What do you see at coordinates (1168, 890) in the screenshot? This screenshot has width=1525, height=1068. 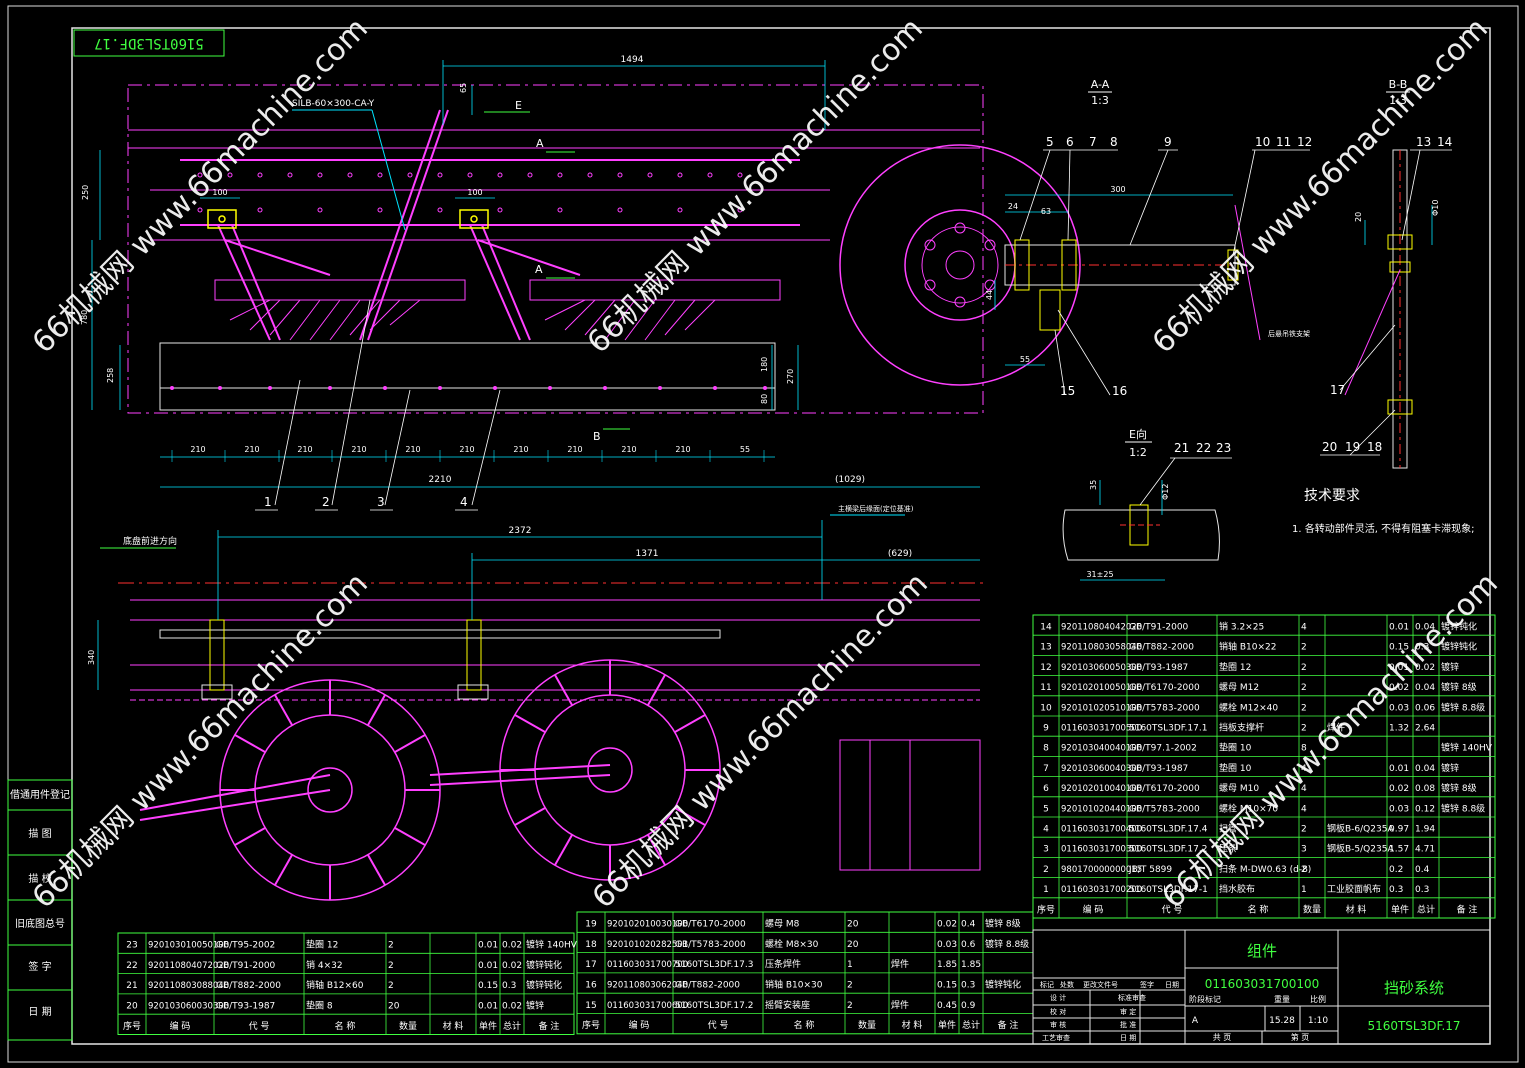 I see `bom-cell: 5160TSL3DF.17-1` at bounding box center [1168, 890].